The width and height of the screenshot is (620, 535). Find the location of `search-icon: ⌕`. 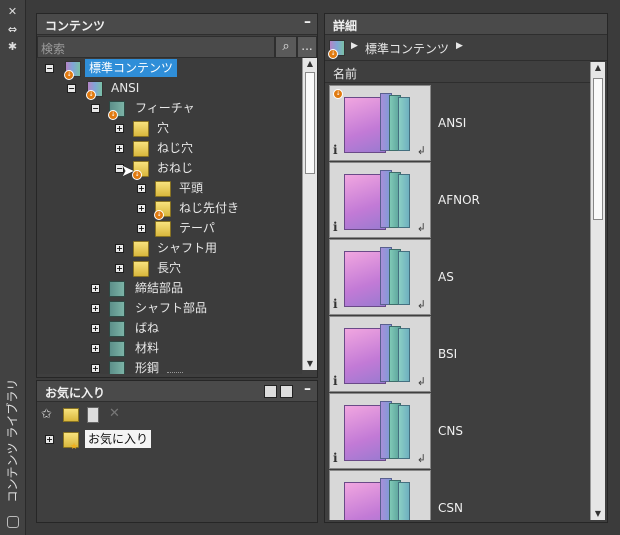

search-icon: ⌕ is located at coordinates (286, 47).